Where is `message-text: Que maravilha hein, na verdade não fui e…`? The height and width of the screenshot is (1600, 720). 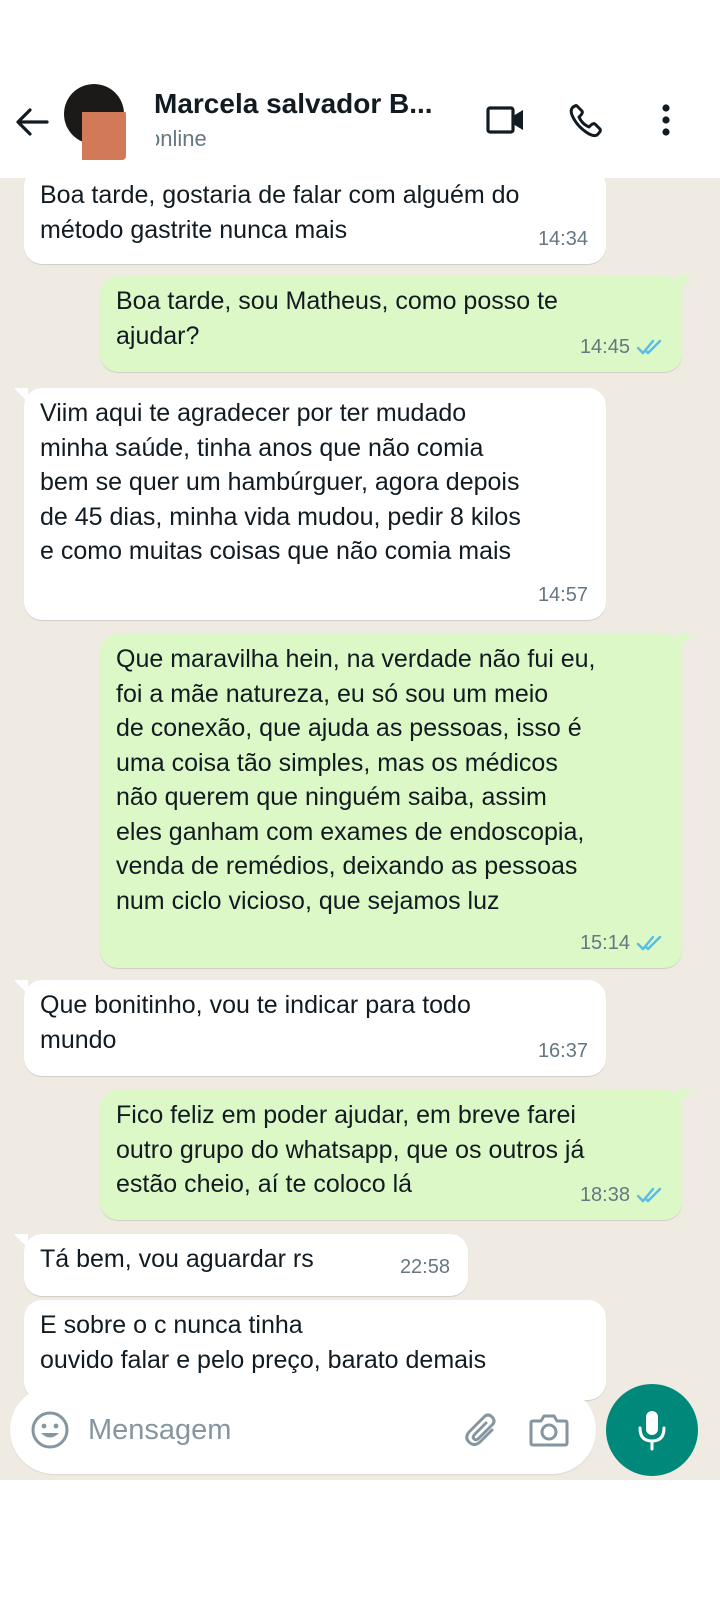
message-text: Que maravilha hein, na verdade não fui e… is located at coordinates (356, 780).